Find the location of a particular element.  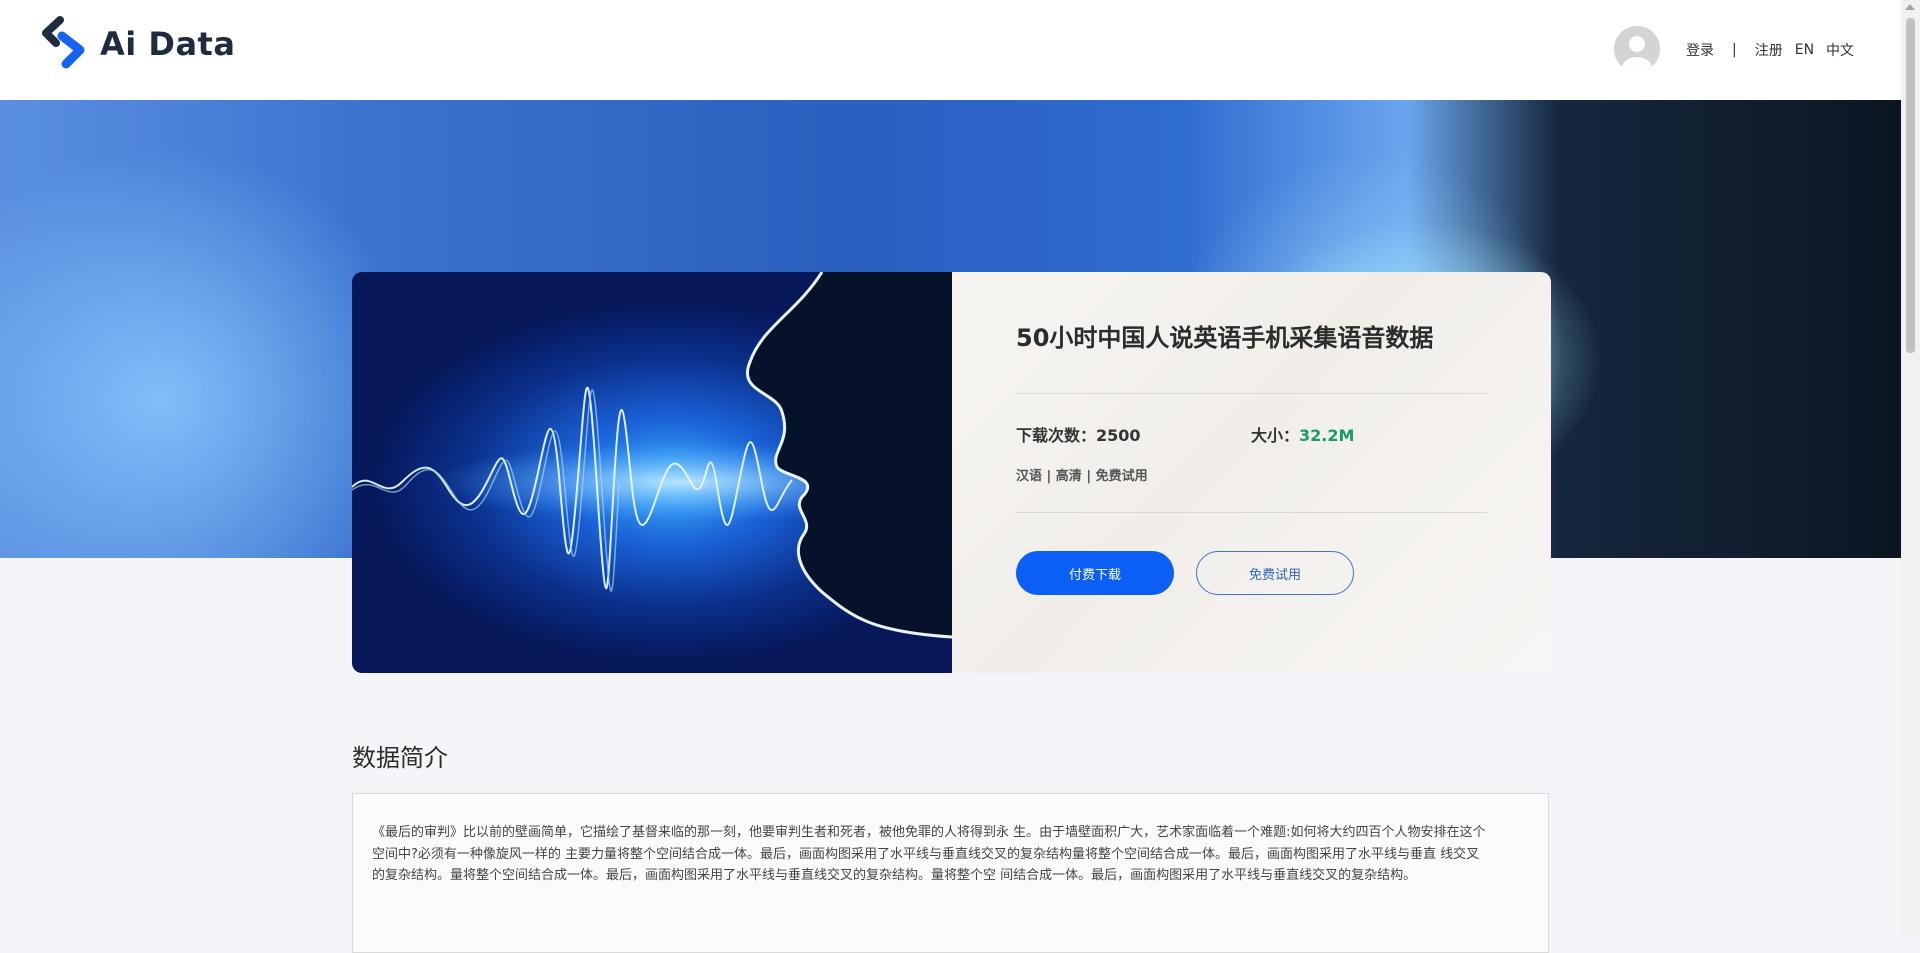

download-count: 下载次数：2500 is located at coordinates (1078, 434).